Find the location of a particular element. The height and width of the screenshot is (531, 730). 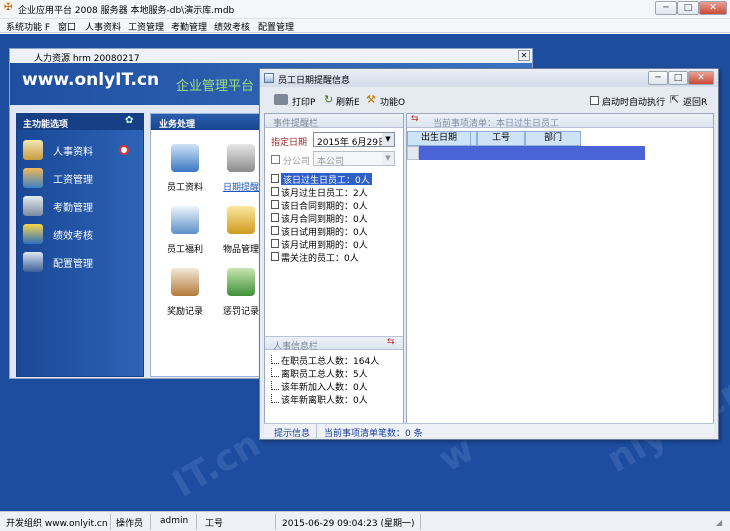

event-item: 该月合同到期的：0人 is located at coordinates (319, 218).